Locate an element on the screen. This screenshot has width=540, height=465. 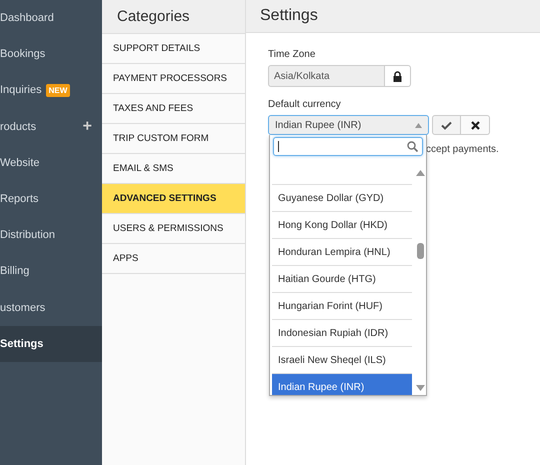
time-zone-label: Time Zone is located at coordinates (292, 54).